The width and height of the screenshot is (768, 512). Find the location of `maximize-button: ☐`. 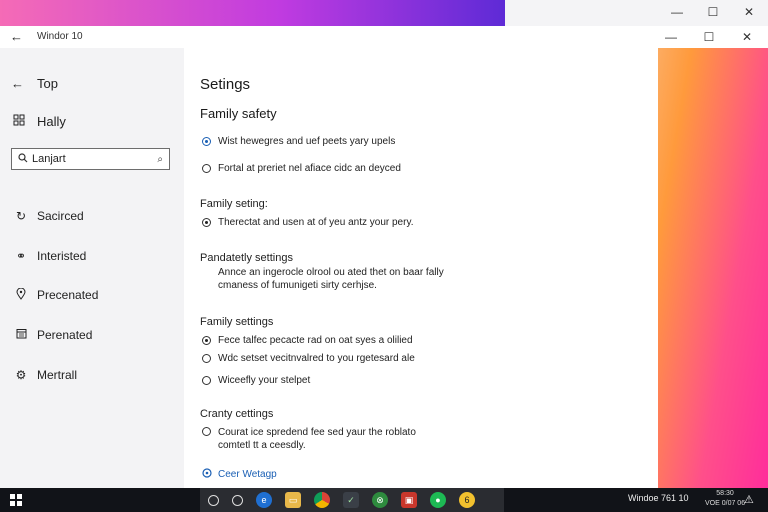

maximize-button: ☐ is located at coordinates (709, 37).